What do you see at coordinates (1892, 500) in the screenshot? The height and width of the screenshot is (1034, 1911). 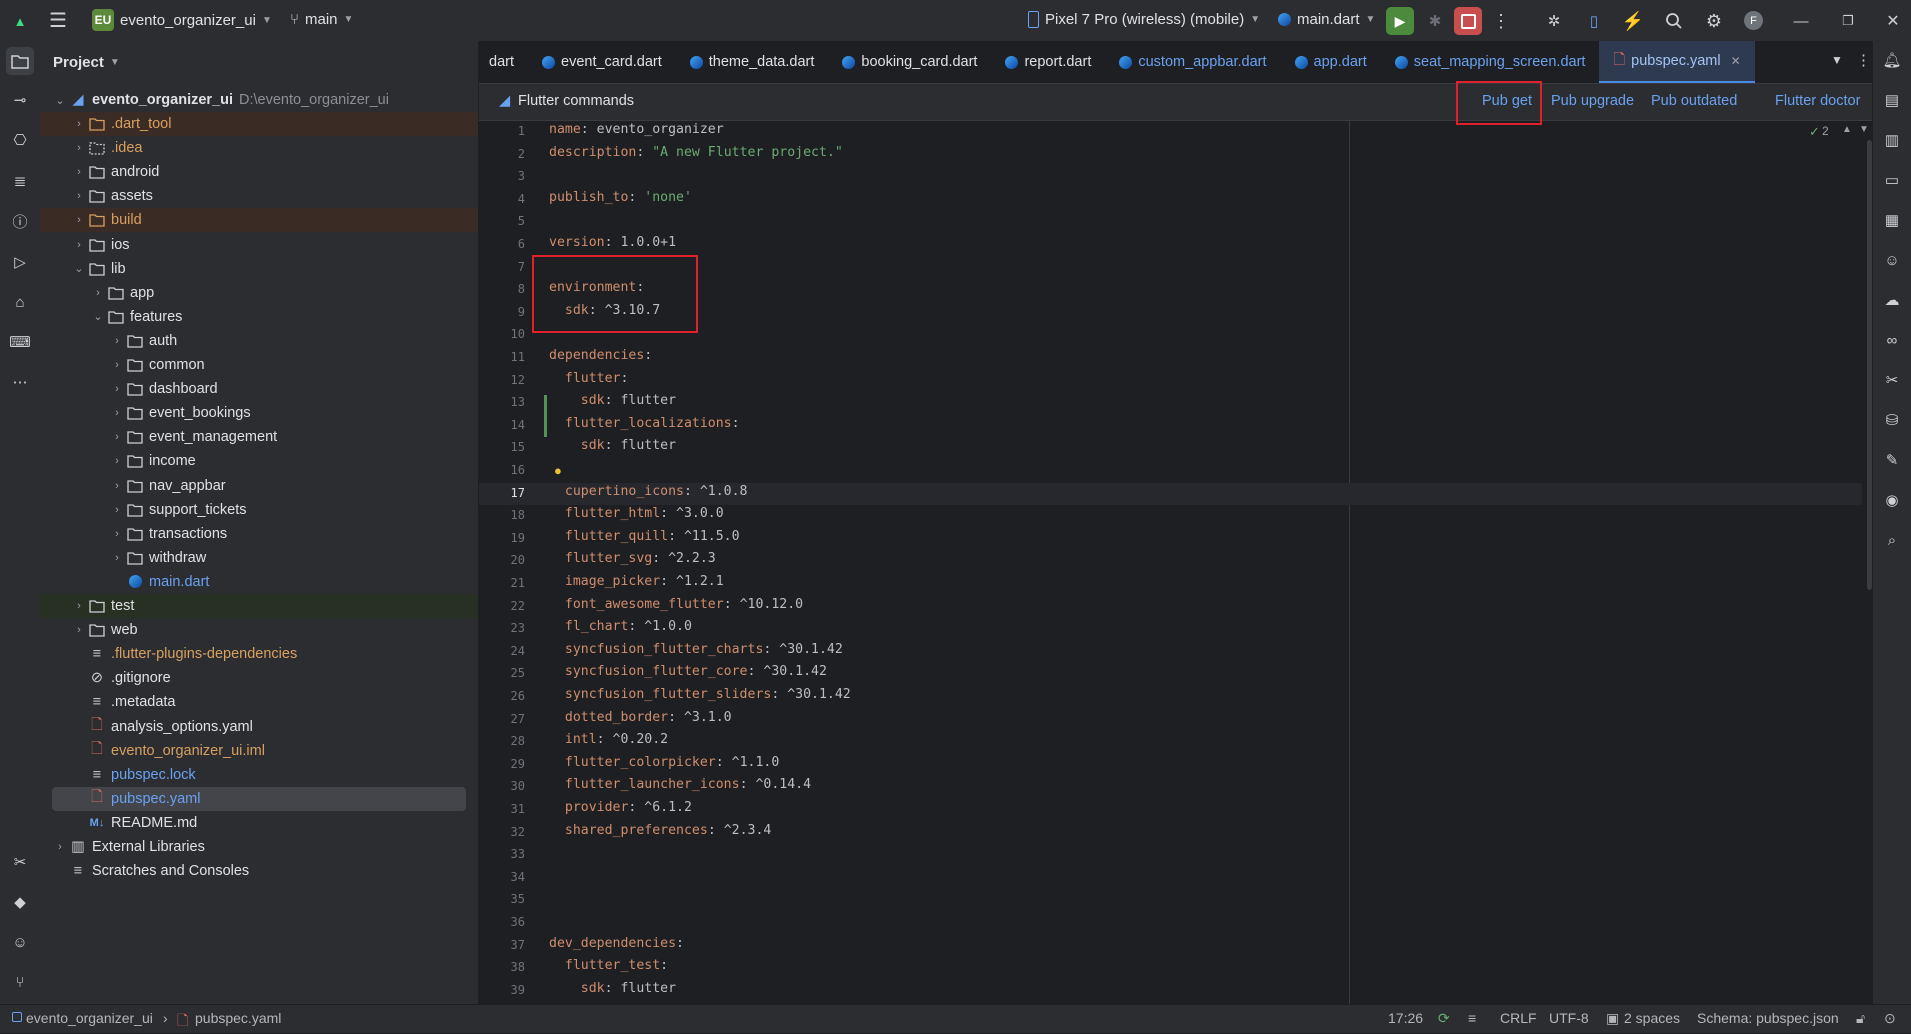 I see `preview-icon: ◉` at bounding box center [1892, 500].